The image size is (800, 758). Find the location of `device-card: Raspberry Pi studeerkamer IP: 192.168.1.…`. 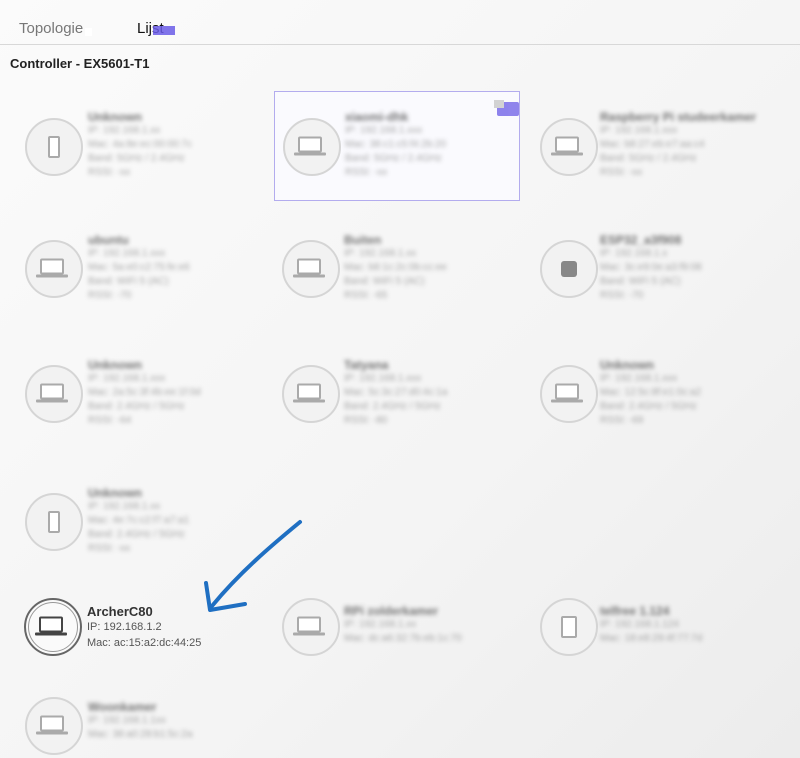

device-card: Raspberry Pi studeerkamer IP: 192.168.1.… is located at coordinates (657, 155).